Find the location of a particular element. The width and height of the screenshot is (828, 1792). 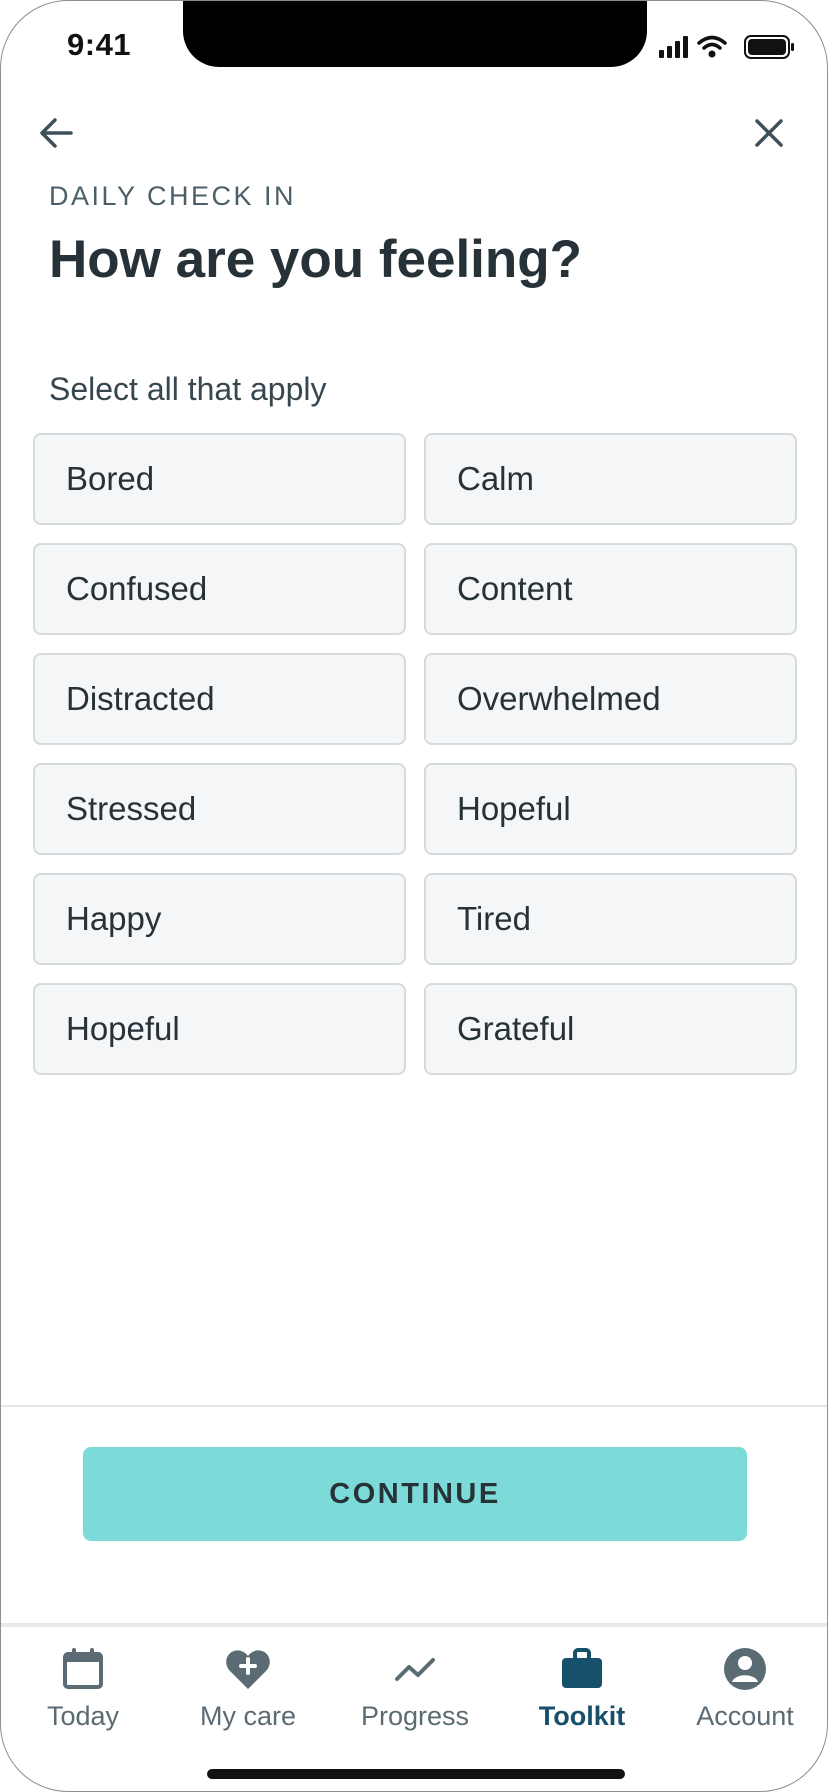

continue-button: CONTINUE is located at coordinates (415, 1494).